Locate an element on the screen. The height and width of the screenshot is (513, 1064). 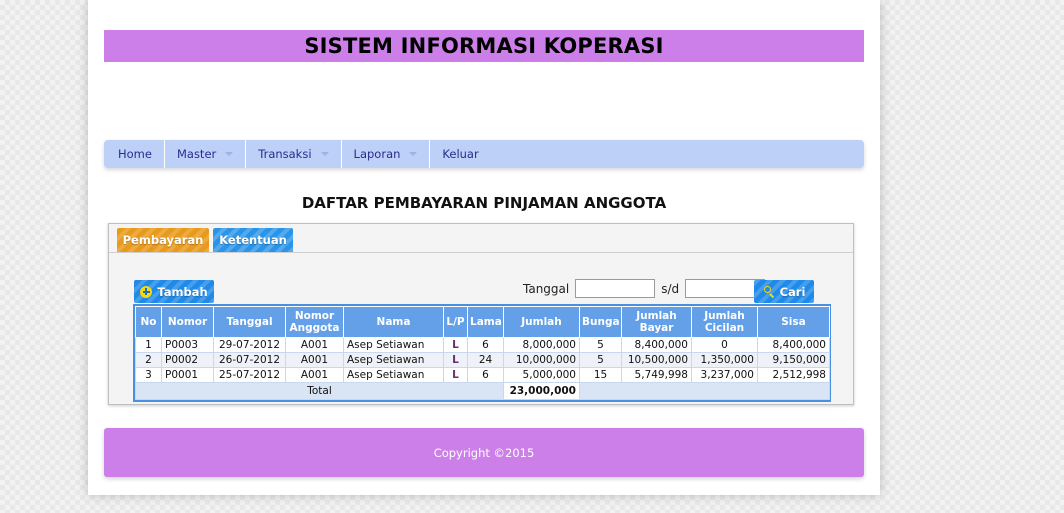
site-banner: SISTEM INFORMASI KOPERASI is located at coordinates (484, 46).